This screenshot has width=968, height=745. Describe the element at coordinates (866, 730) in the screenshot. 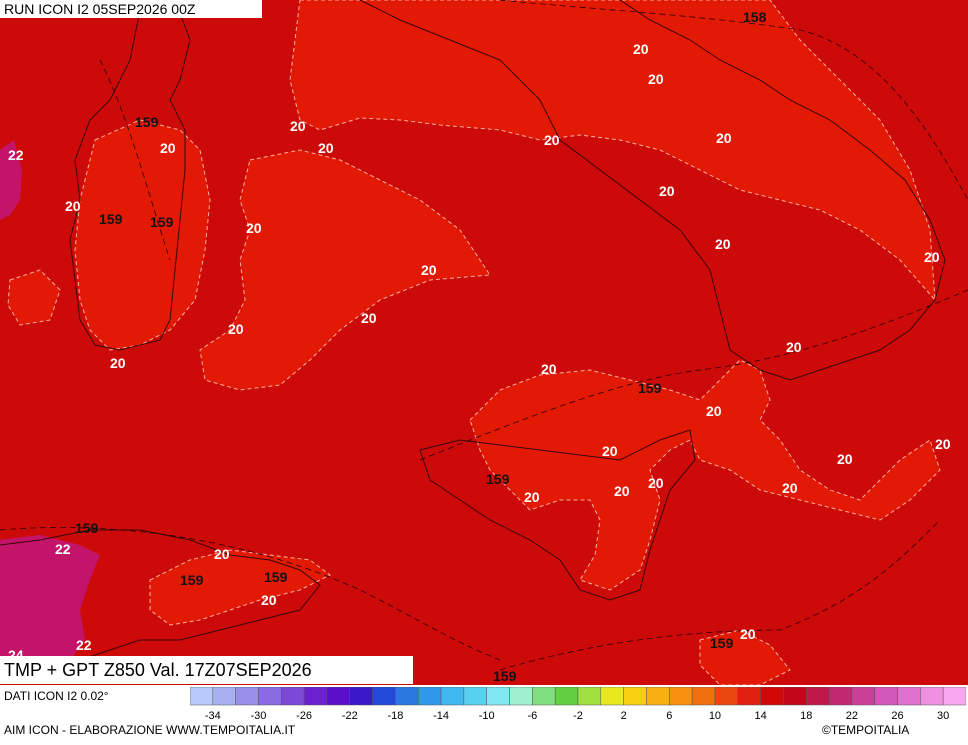

I see `copyright-label: ©TEMPOITALIA` at that location.